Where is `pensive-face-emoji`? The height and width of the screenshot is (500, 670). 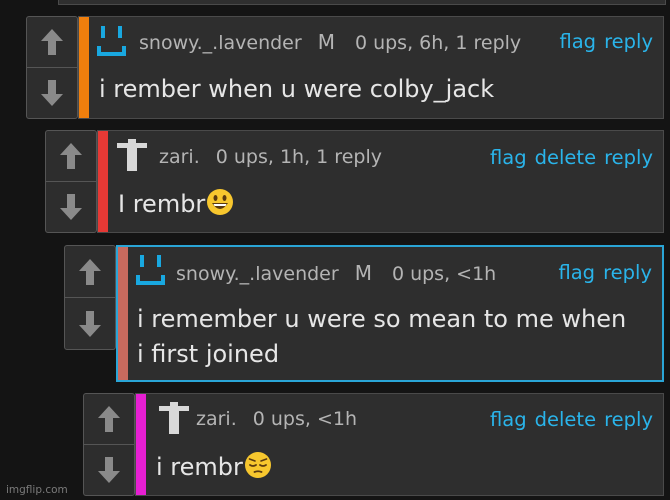 pensive-face-emoji is located at coordinates (257, 465).